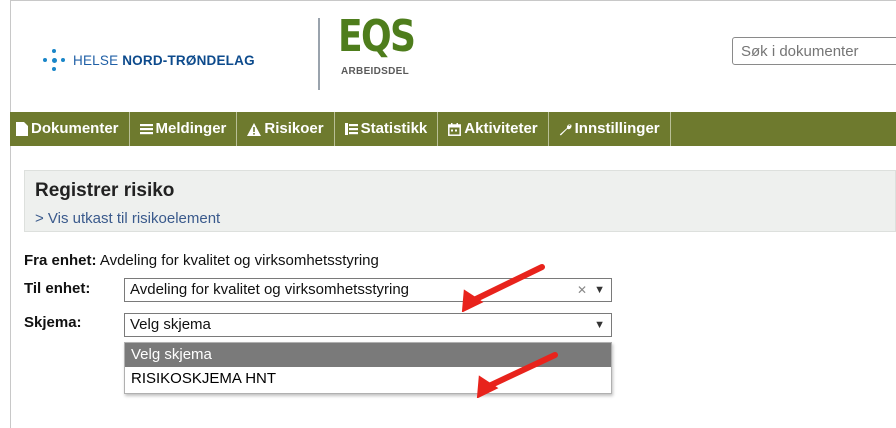 The image size is (896, 428). Describe the element at coordinates (351, 129) in the screenshot. I see `chart-icon` at that location.